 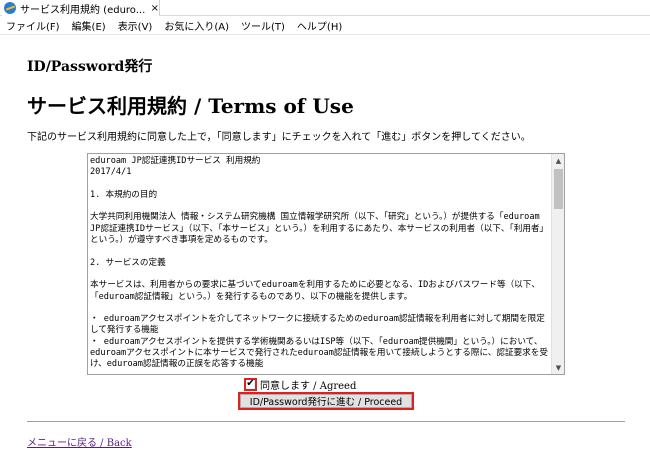 I want to click on browser-tab: サービス利用規約 (eduro... ×, so click(x=81, y=8).